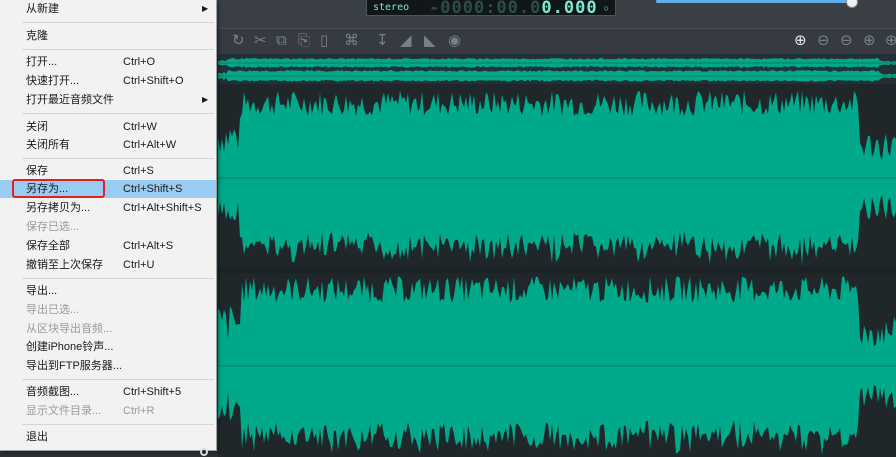 The image size is (896, 457). Describe the element at coordinates (406, 41) in the screenshot. I see `fade-in-icon: ◢` at that location.